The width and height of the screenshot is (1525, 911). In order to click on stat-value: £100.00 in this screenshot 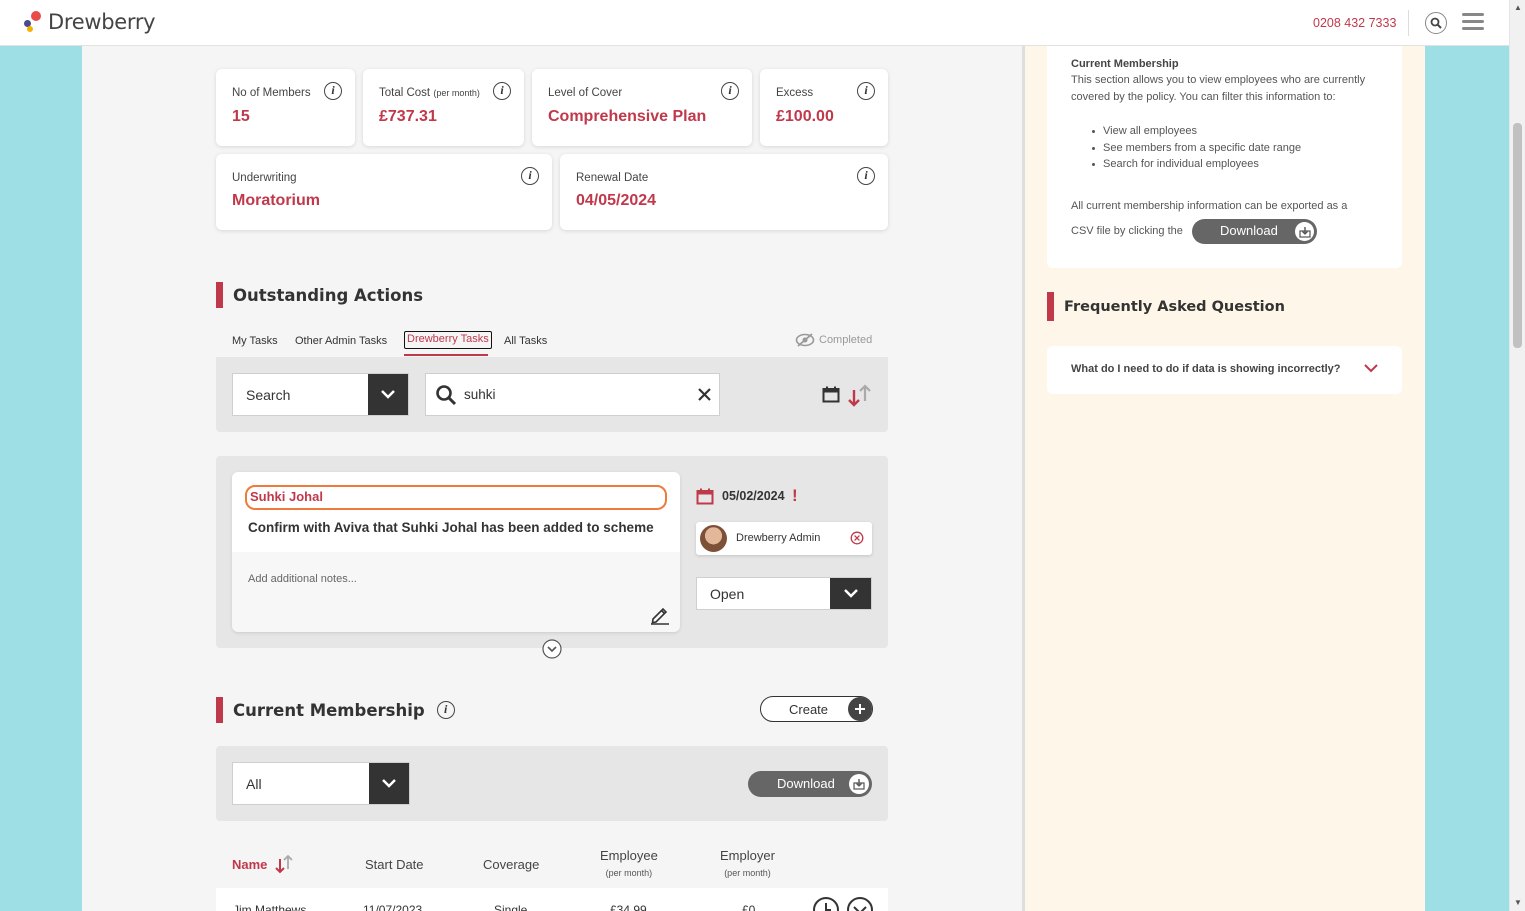, I will do `click(805, 116)`.